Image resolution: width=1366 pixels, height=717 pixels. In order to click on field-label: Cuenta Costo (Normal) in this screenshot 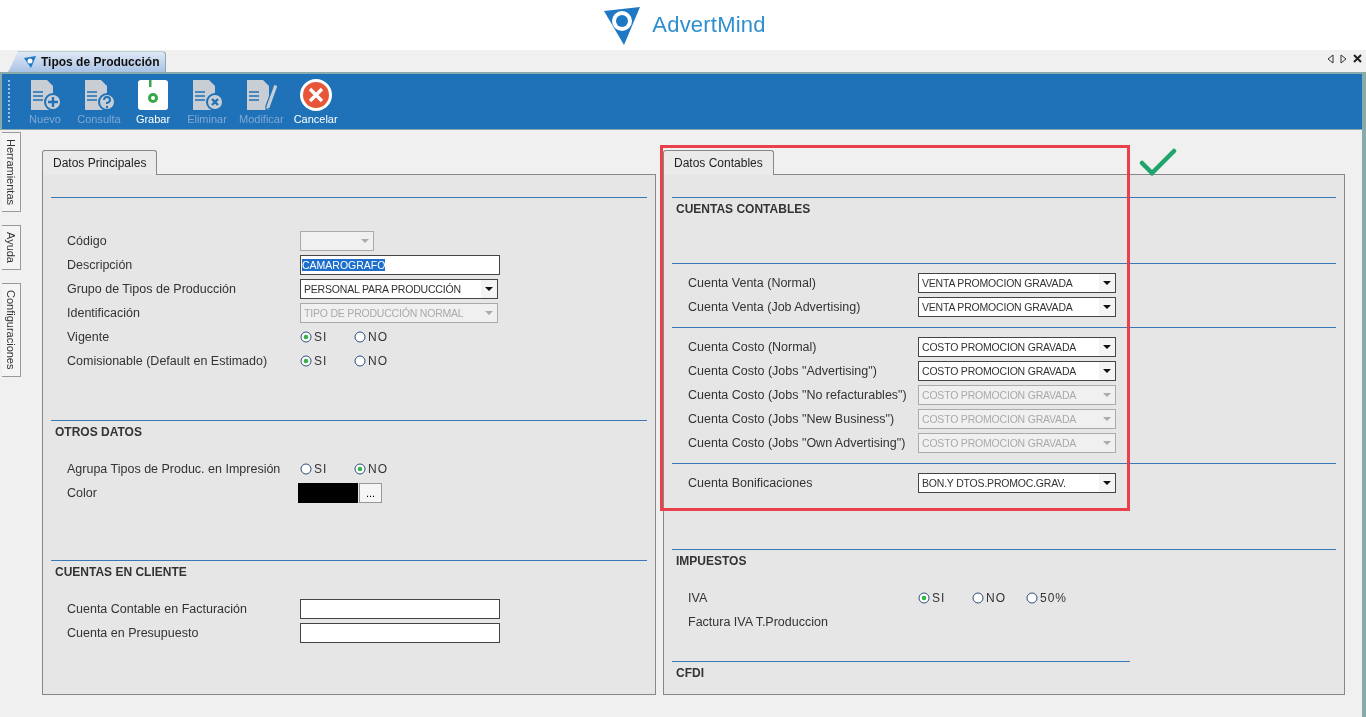, I will do `click(753, 347)`.